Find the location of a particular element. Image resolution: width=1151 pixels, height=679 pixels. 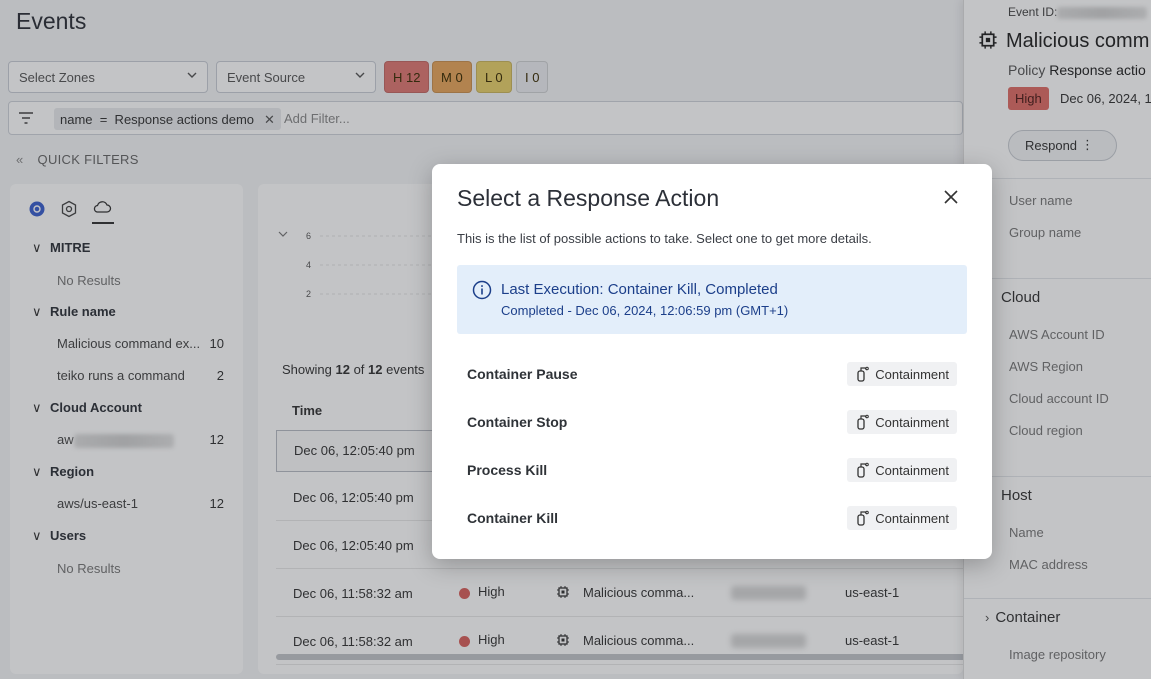

action-container-kill: Container Kill Containment is located at coordinates (712, 519).